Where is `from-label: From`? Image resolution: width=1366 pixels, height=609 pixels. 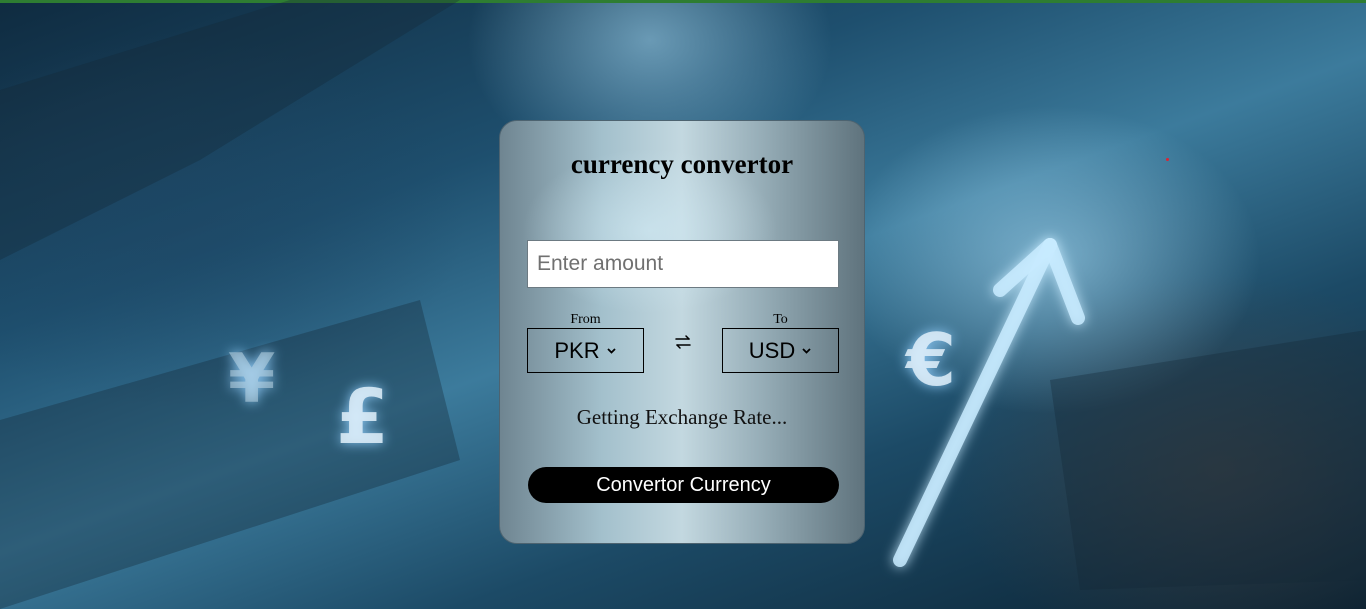 from-label: From is located at coordinates (585, 319).